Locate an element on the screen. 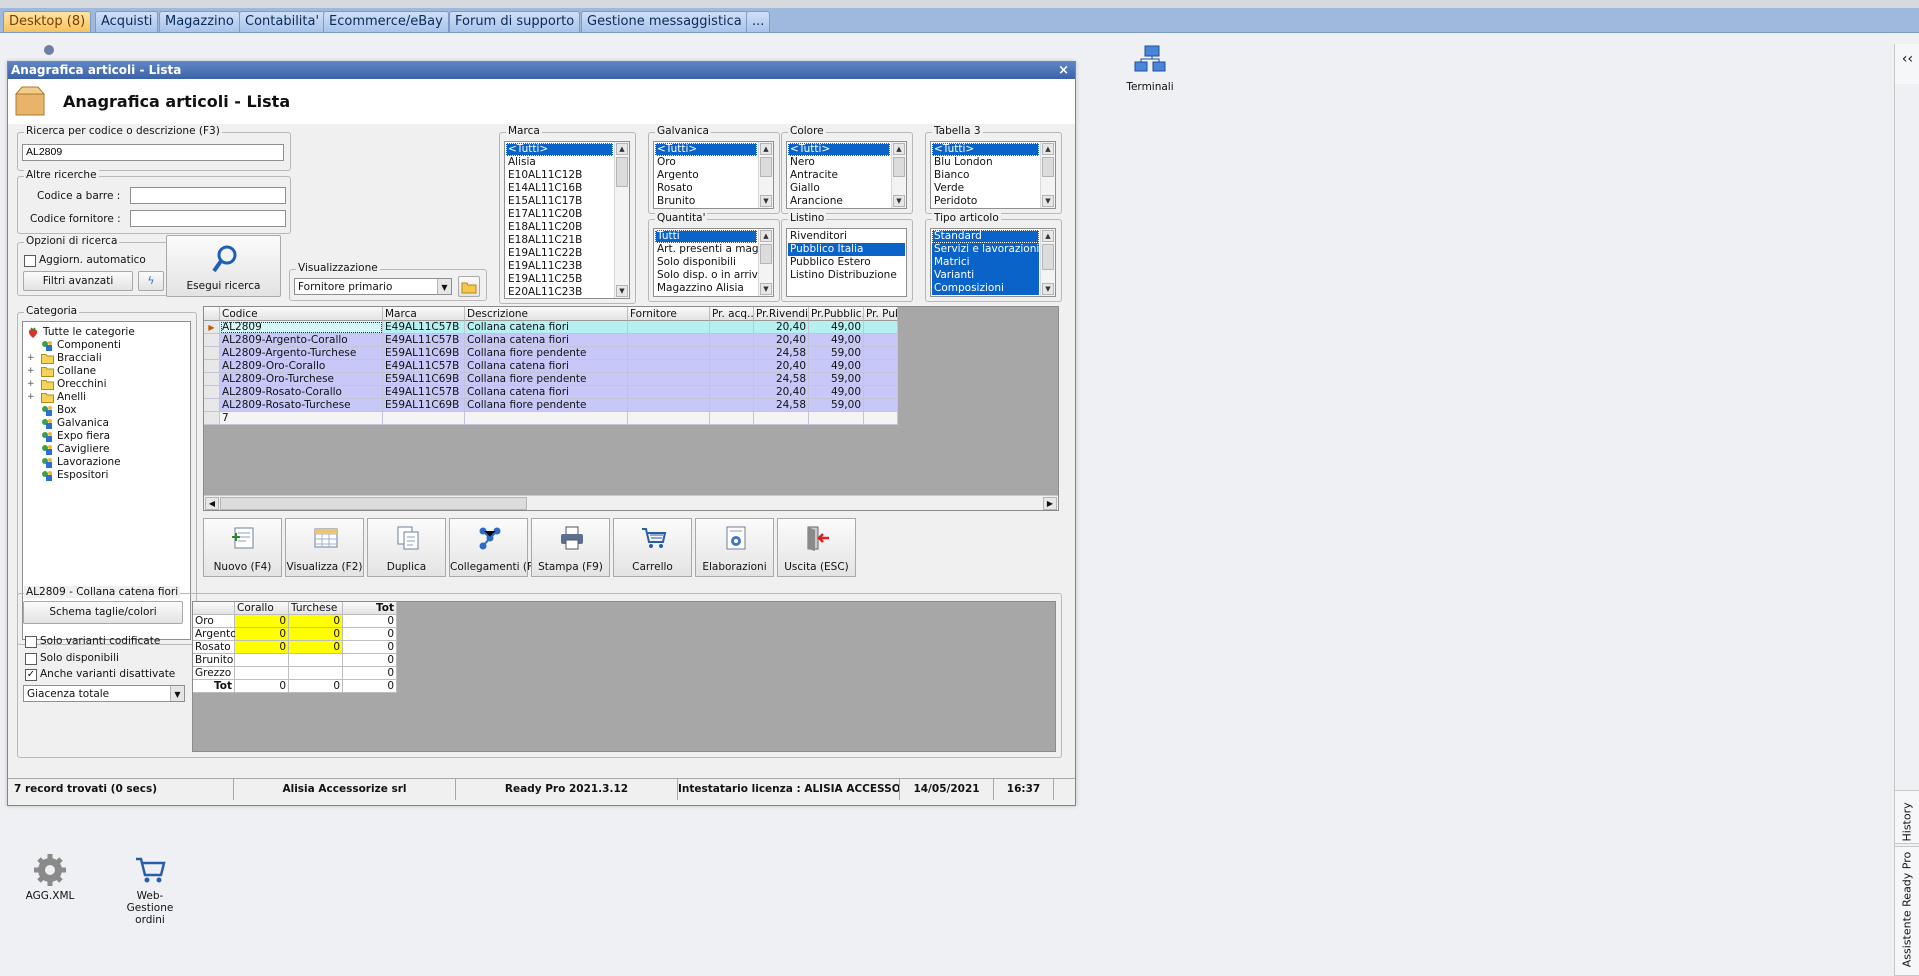  chevron-down-icon: ▼ is located at coordinates (177, 693).